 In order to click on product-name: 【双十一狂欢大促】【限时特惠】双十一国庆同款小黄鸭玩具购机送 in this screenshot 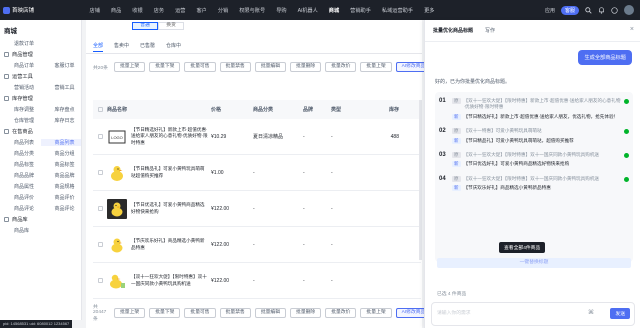, I will do `click(170, 280)`.